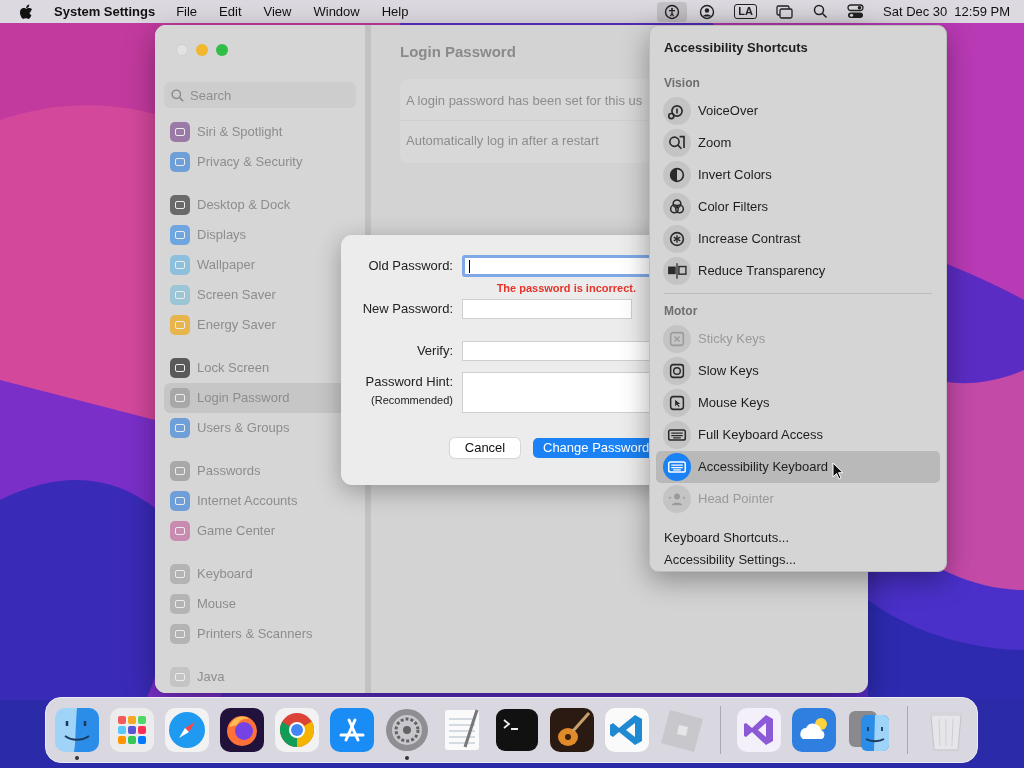 The width and height of the screenshot is (1024, 768). I want to click on menu-item: Window, so click(336, 11).